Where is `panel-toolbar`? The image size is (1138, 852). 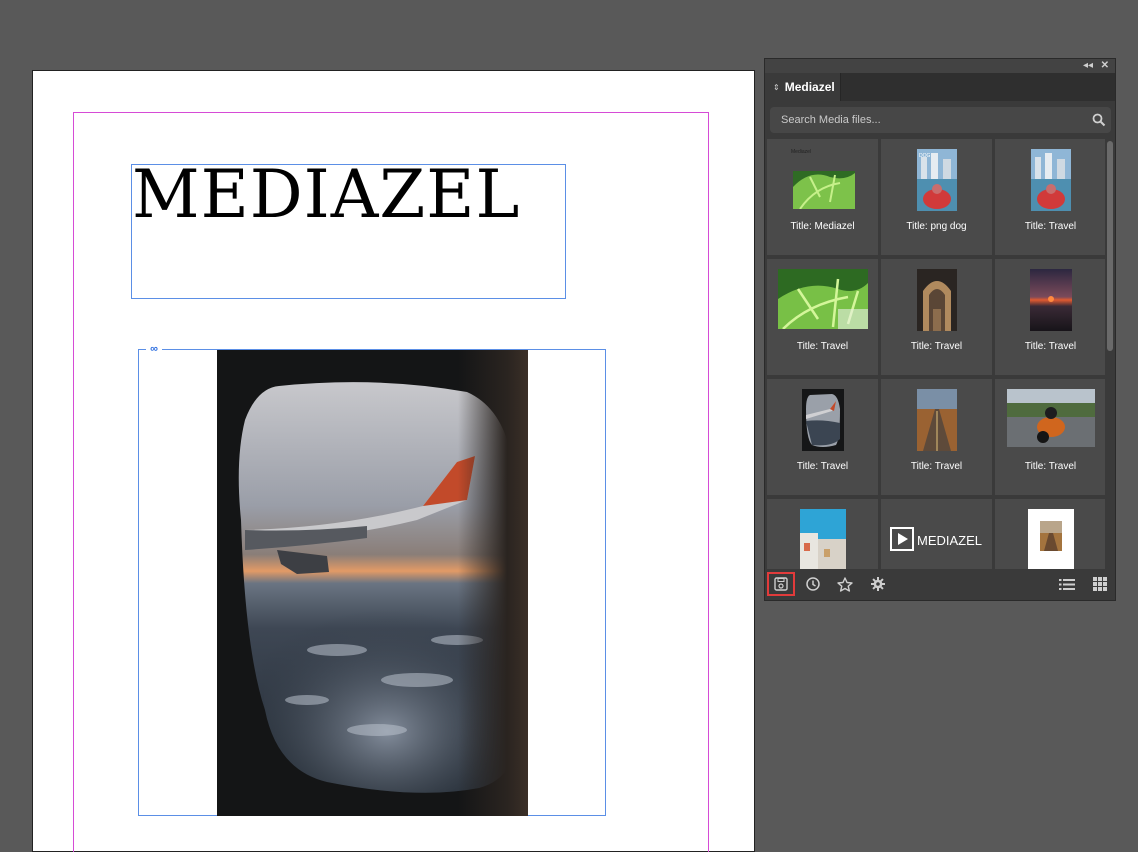 panel-toolbar is located at coordinates (940, 584).